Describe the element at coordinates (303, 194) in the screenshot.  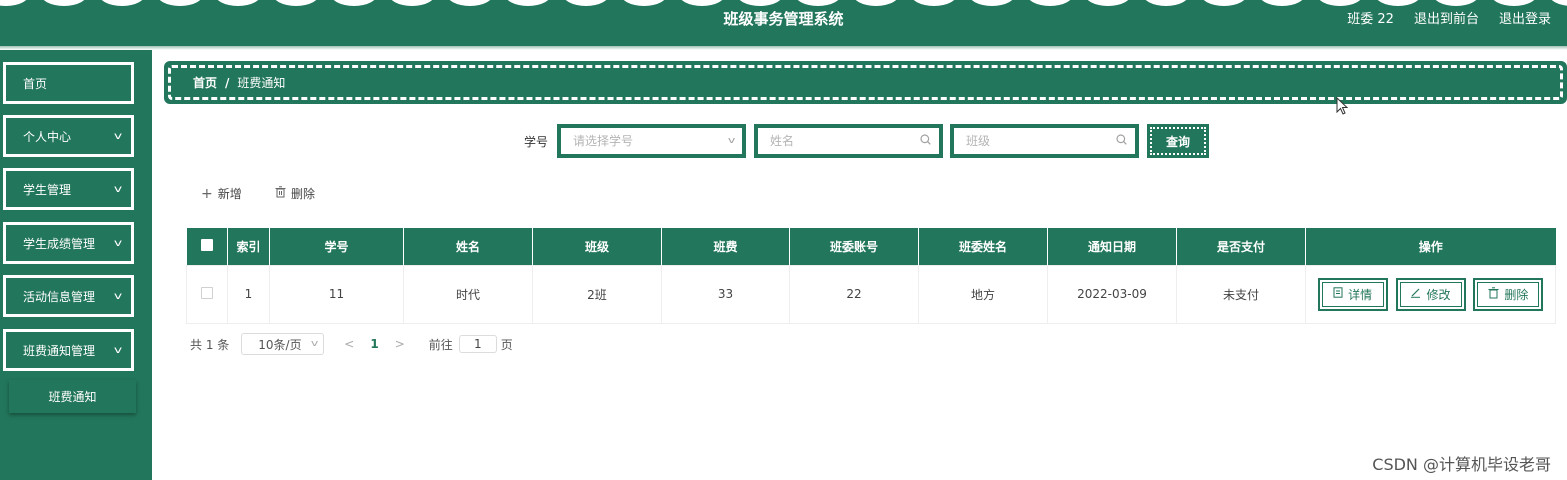
I see `delete-button-label: 删除` at that location.